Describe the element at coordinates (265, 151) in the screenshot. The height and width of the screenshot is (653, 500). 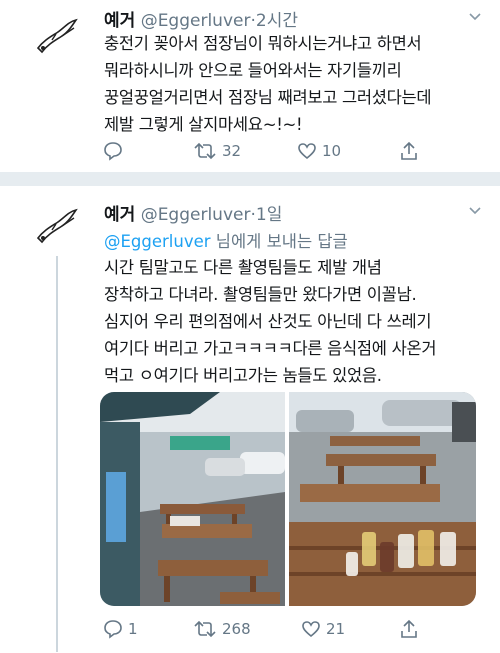
I see `tweet-actions: 32 10` at that location.